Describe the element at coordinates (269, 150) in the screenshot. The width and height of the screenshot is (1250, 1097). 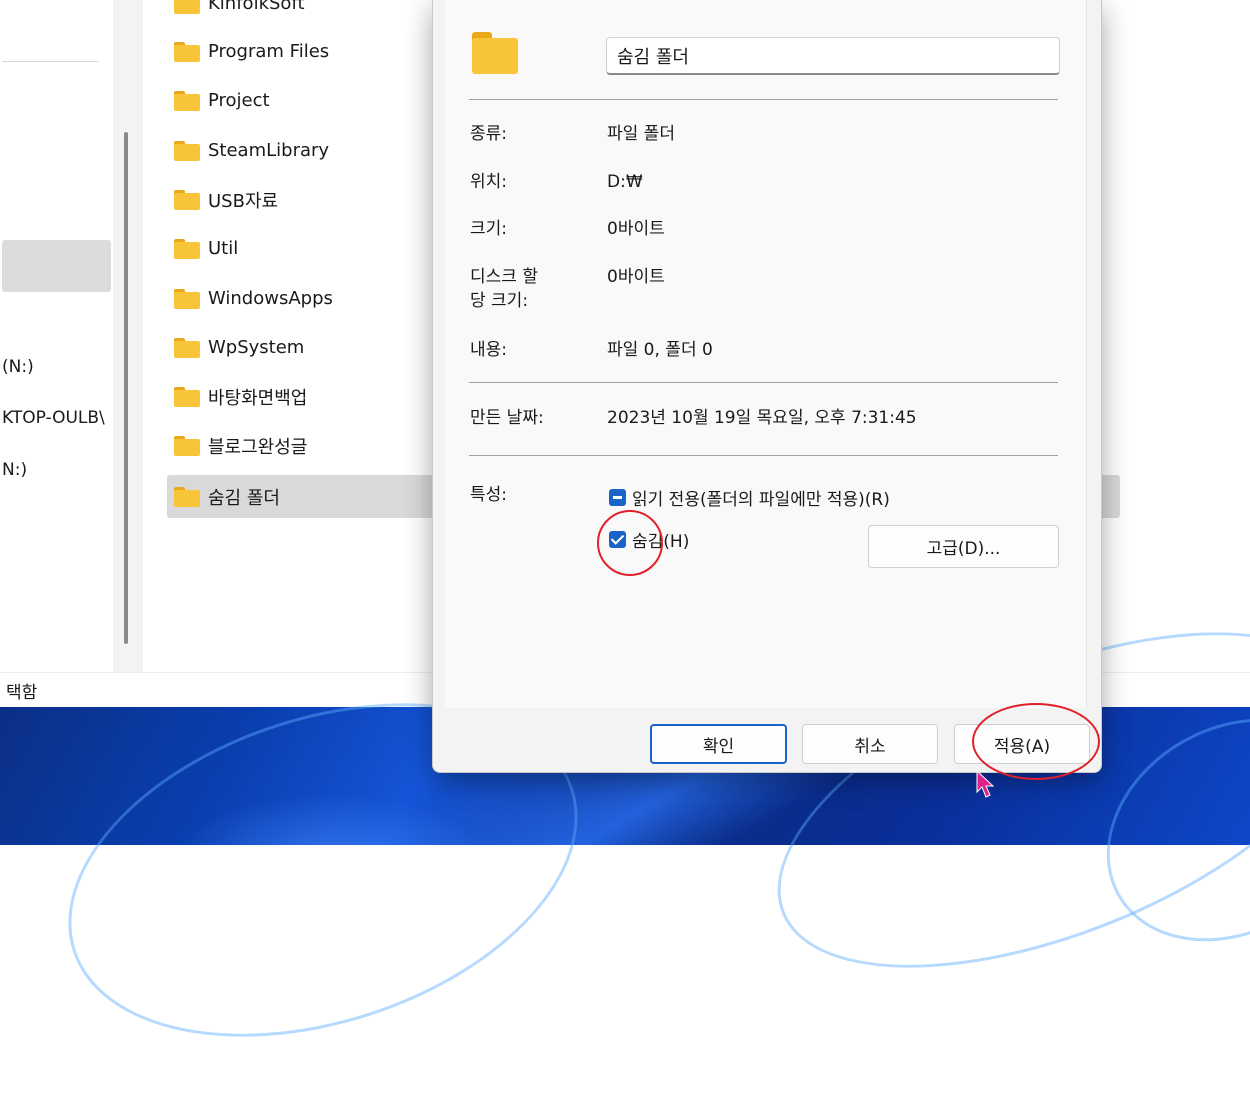
I see `file-name: SteamLibrary` at that location.